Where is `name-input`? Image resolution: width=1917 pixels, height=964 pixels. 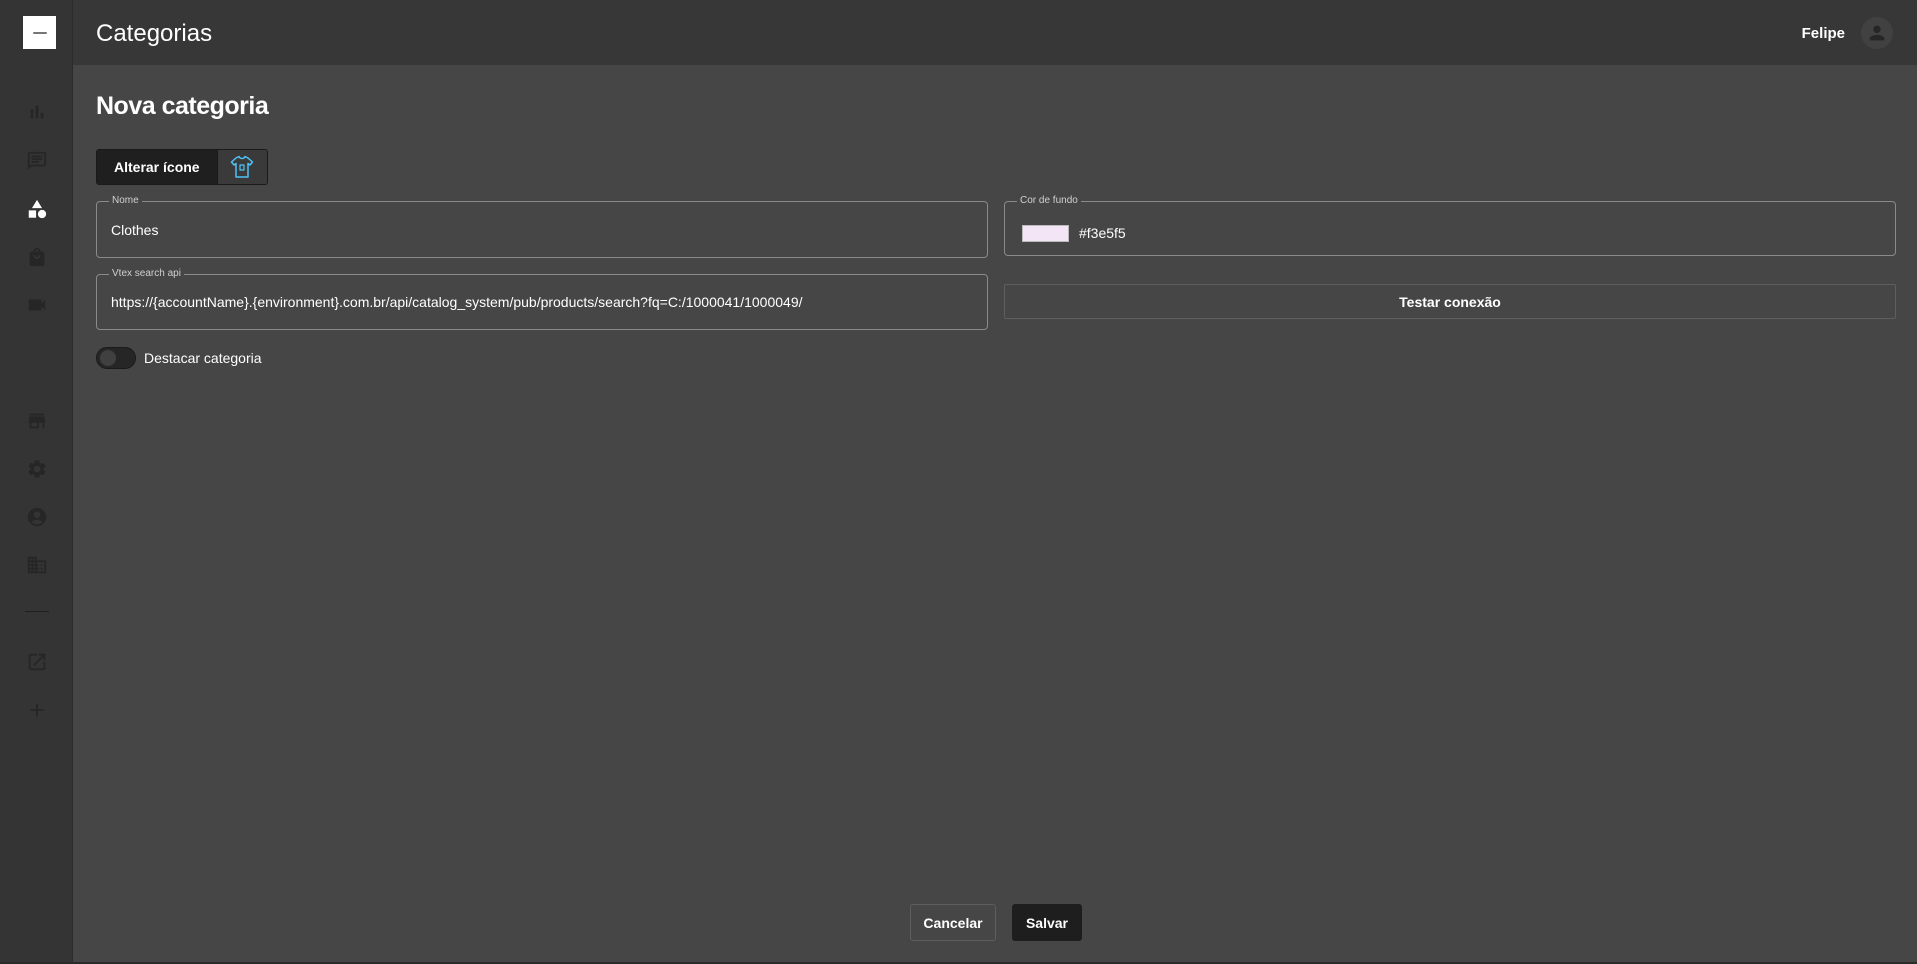 name-input is located at coordinates (542, 229).